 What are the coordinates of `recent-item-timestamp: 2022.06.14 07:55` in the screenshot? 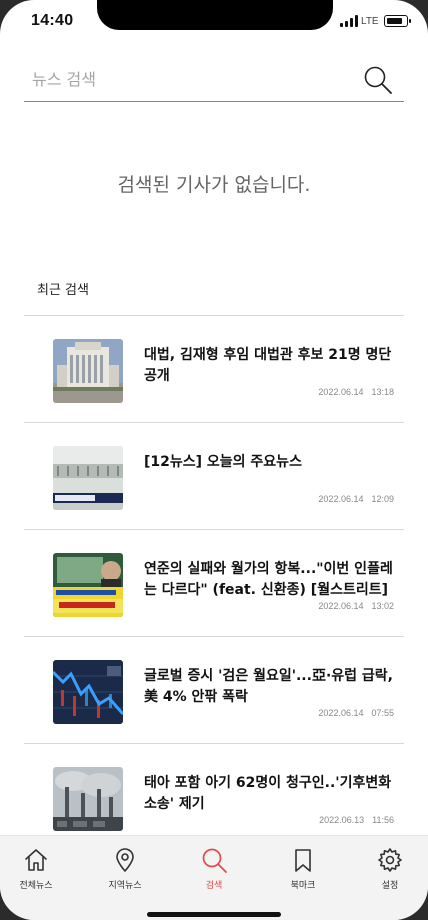 It's located at (356, 713).